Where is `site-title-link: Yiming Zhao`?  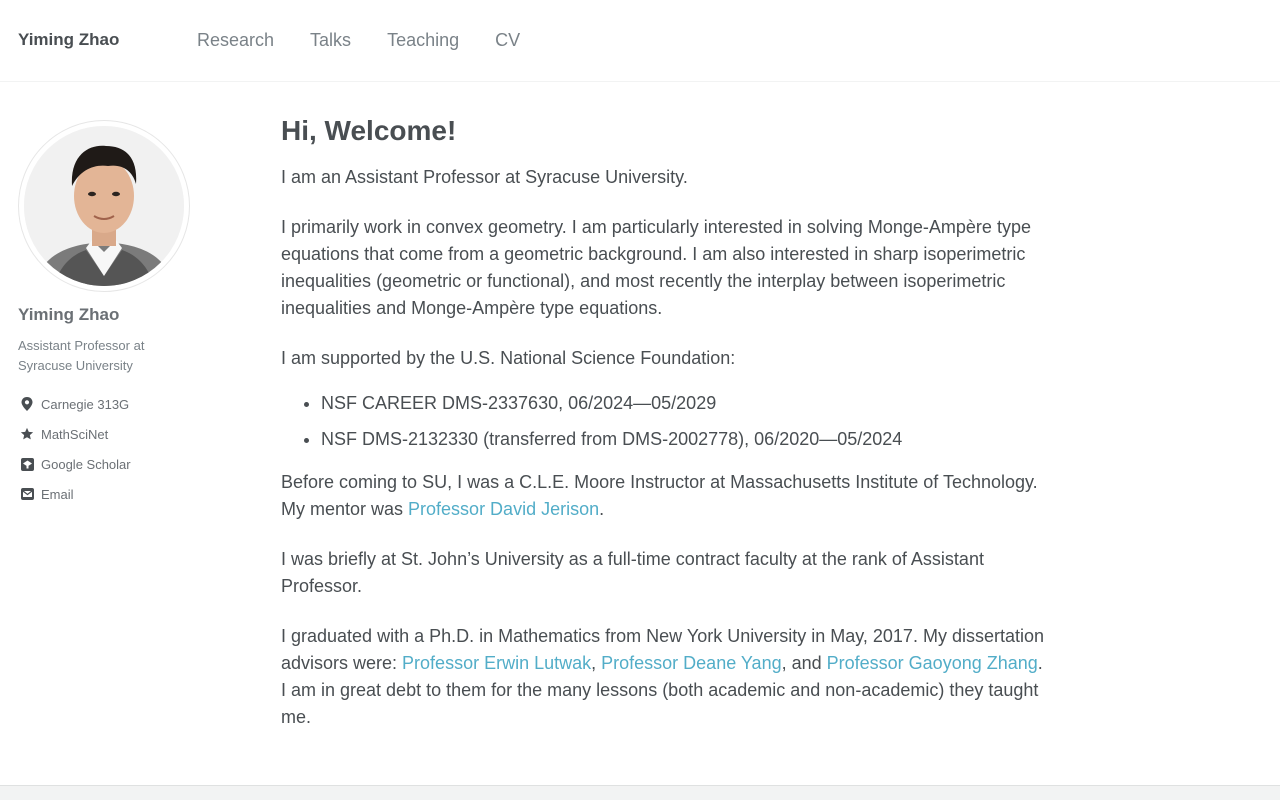
site-title-link: Yiming Zhao is located at coordinates (68, 40).